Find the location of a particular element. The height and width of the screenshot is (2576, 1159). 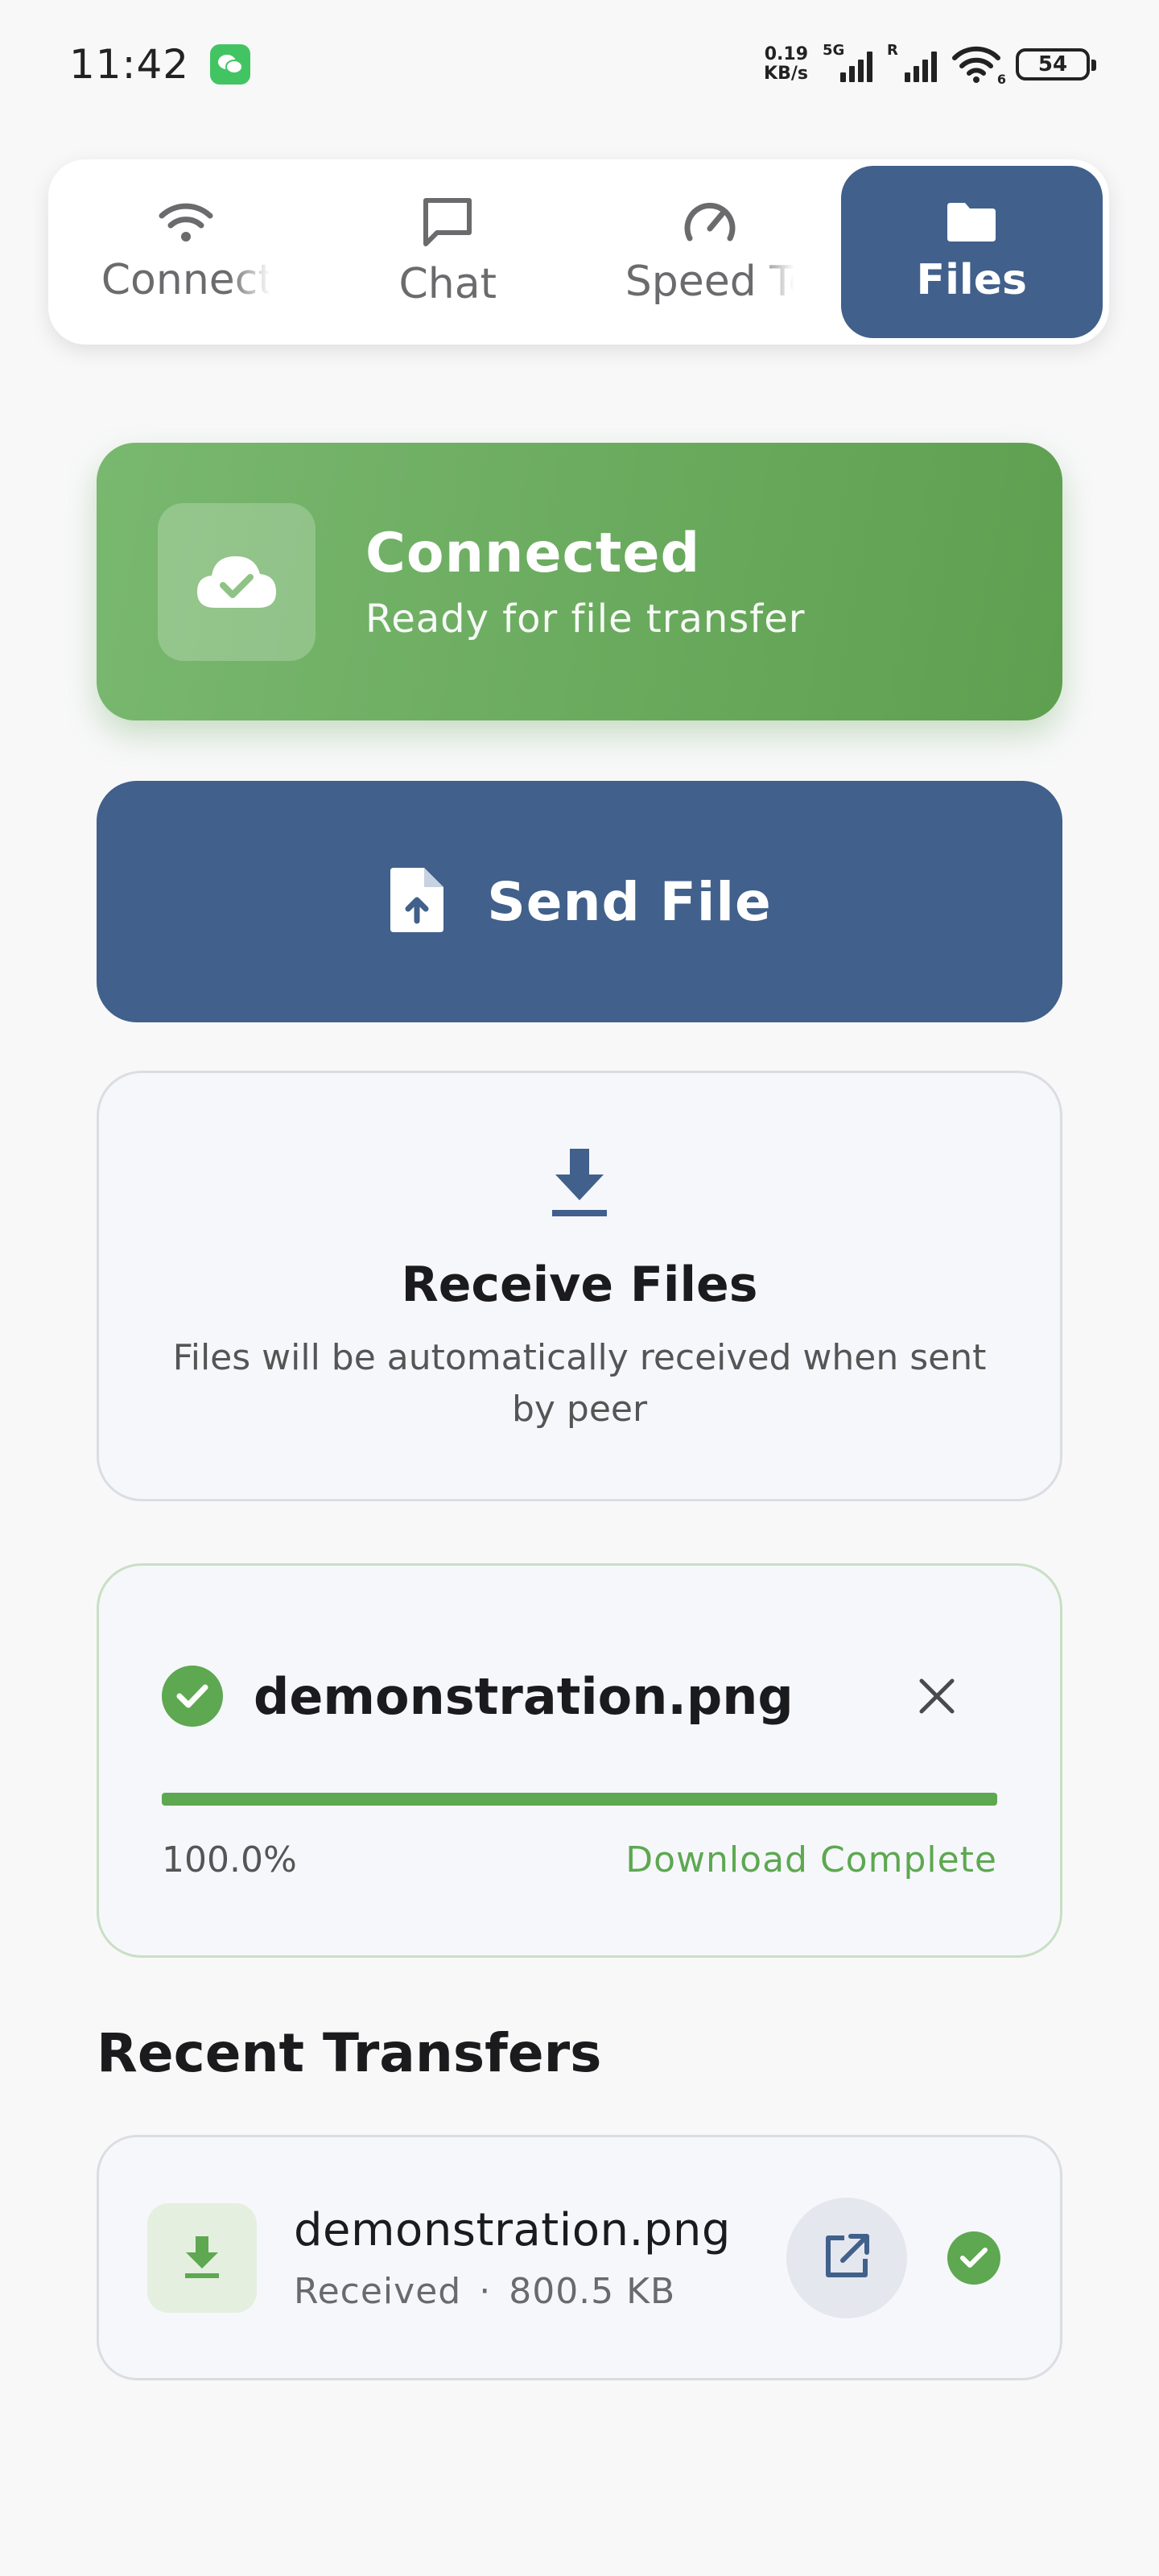

close-icon is located at coordinates (937, 1696).